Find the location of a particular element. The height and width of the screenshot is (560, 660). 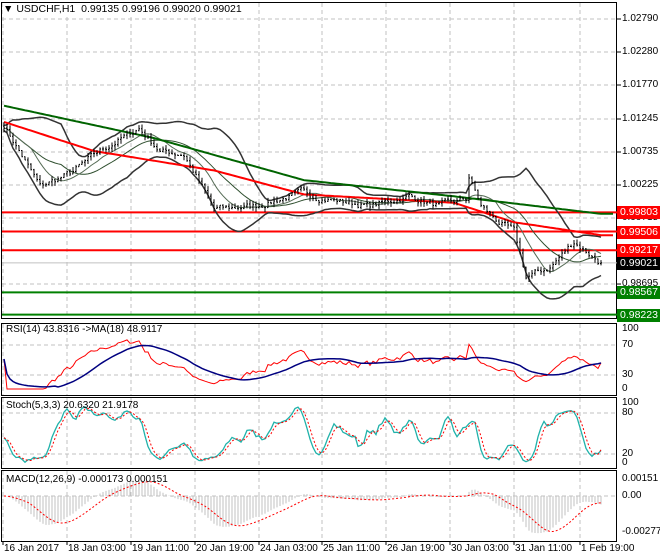

high-value: 0.99196 is located at coordinates (141, 9).